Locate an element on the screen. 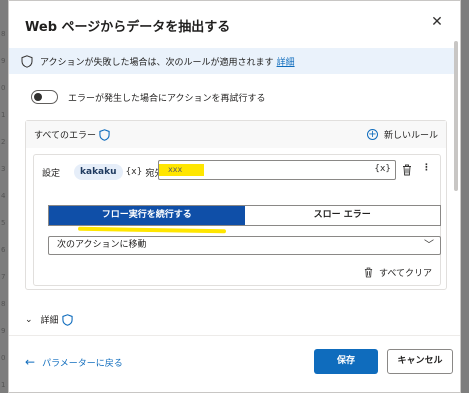  background-number: 5 is located at coordinates (3, 223).